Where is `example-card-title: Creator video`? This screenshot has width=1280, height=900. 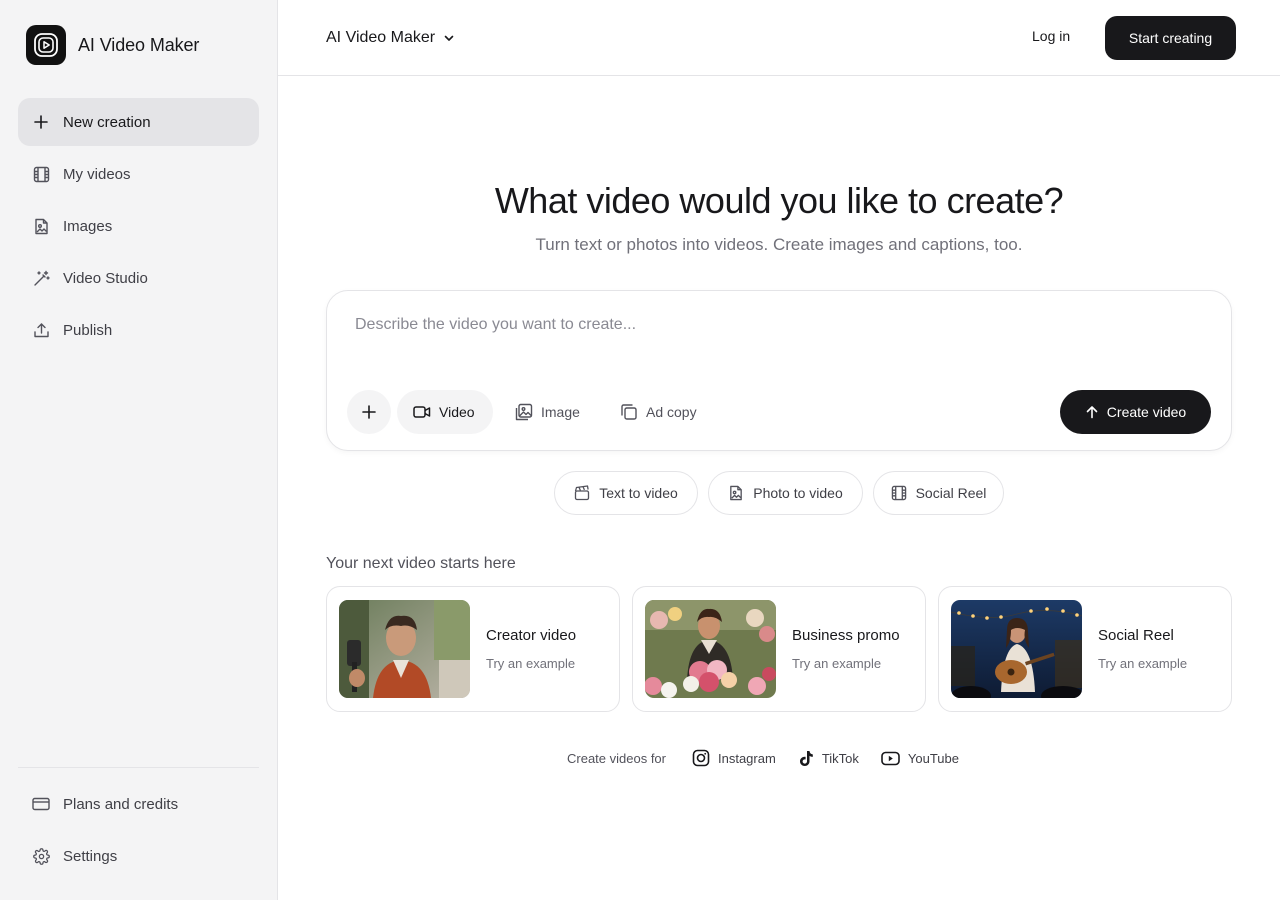 example-card-title: Creator video is located at coordinates (531, 635).